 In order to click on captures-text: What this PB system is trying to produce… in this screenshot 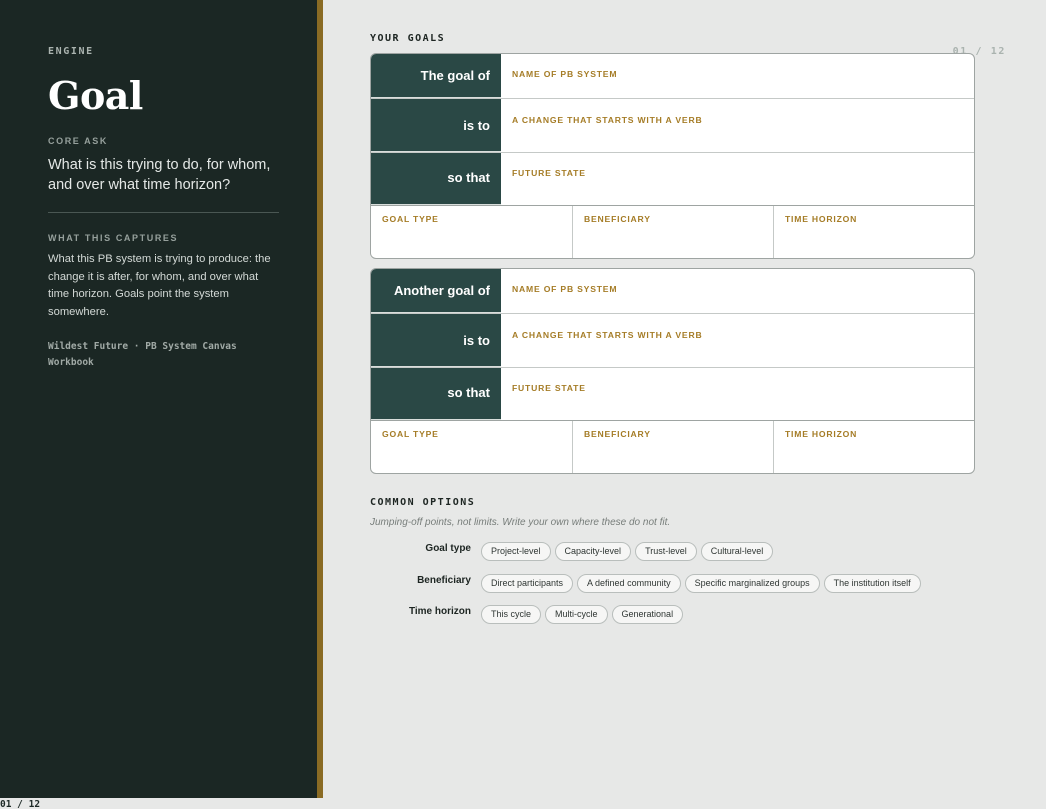, I will do `click(159, 285)`.